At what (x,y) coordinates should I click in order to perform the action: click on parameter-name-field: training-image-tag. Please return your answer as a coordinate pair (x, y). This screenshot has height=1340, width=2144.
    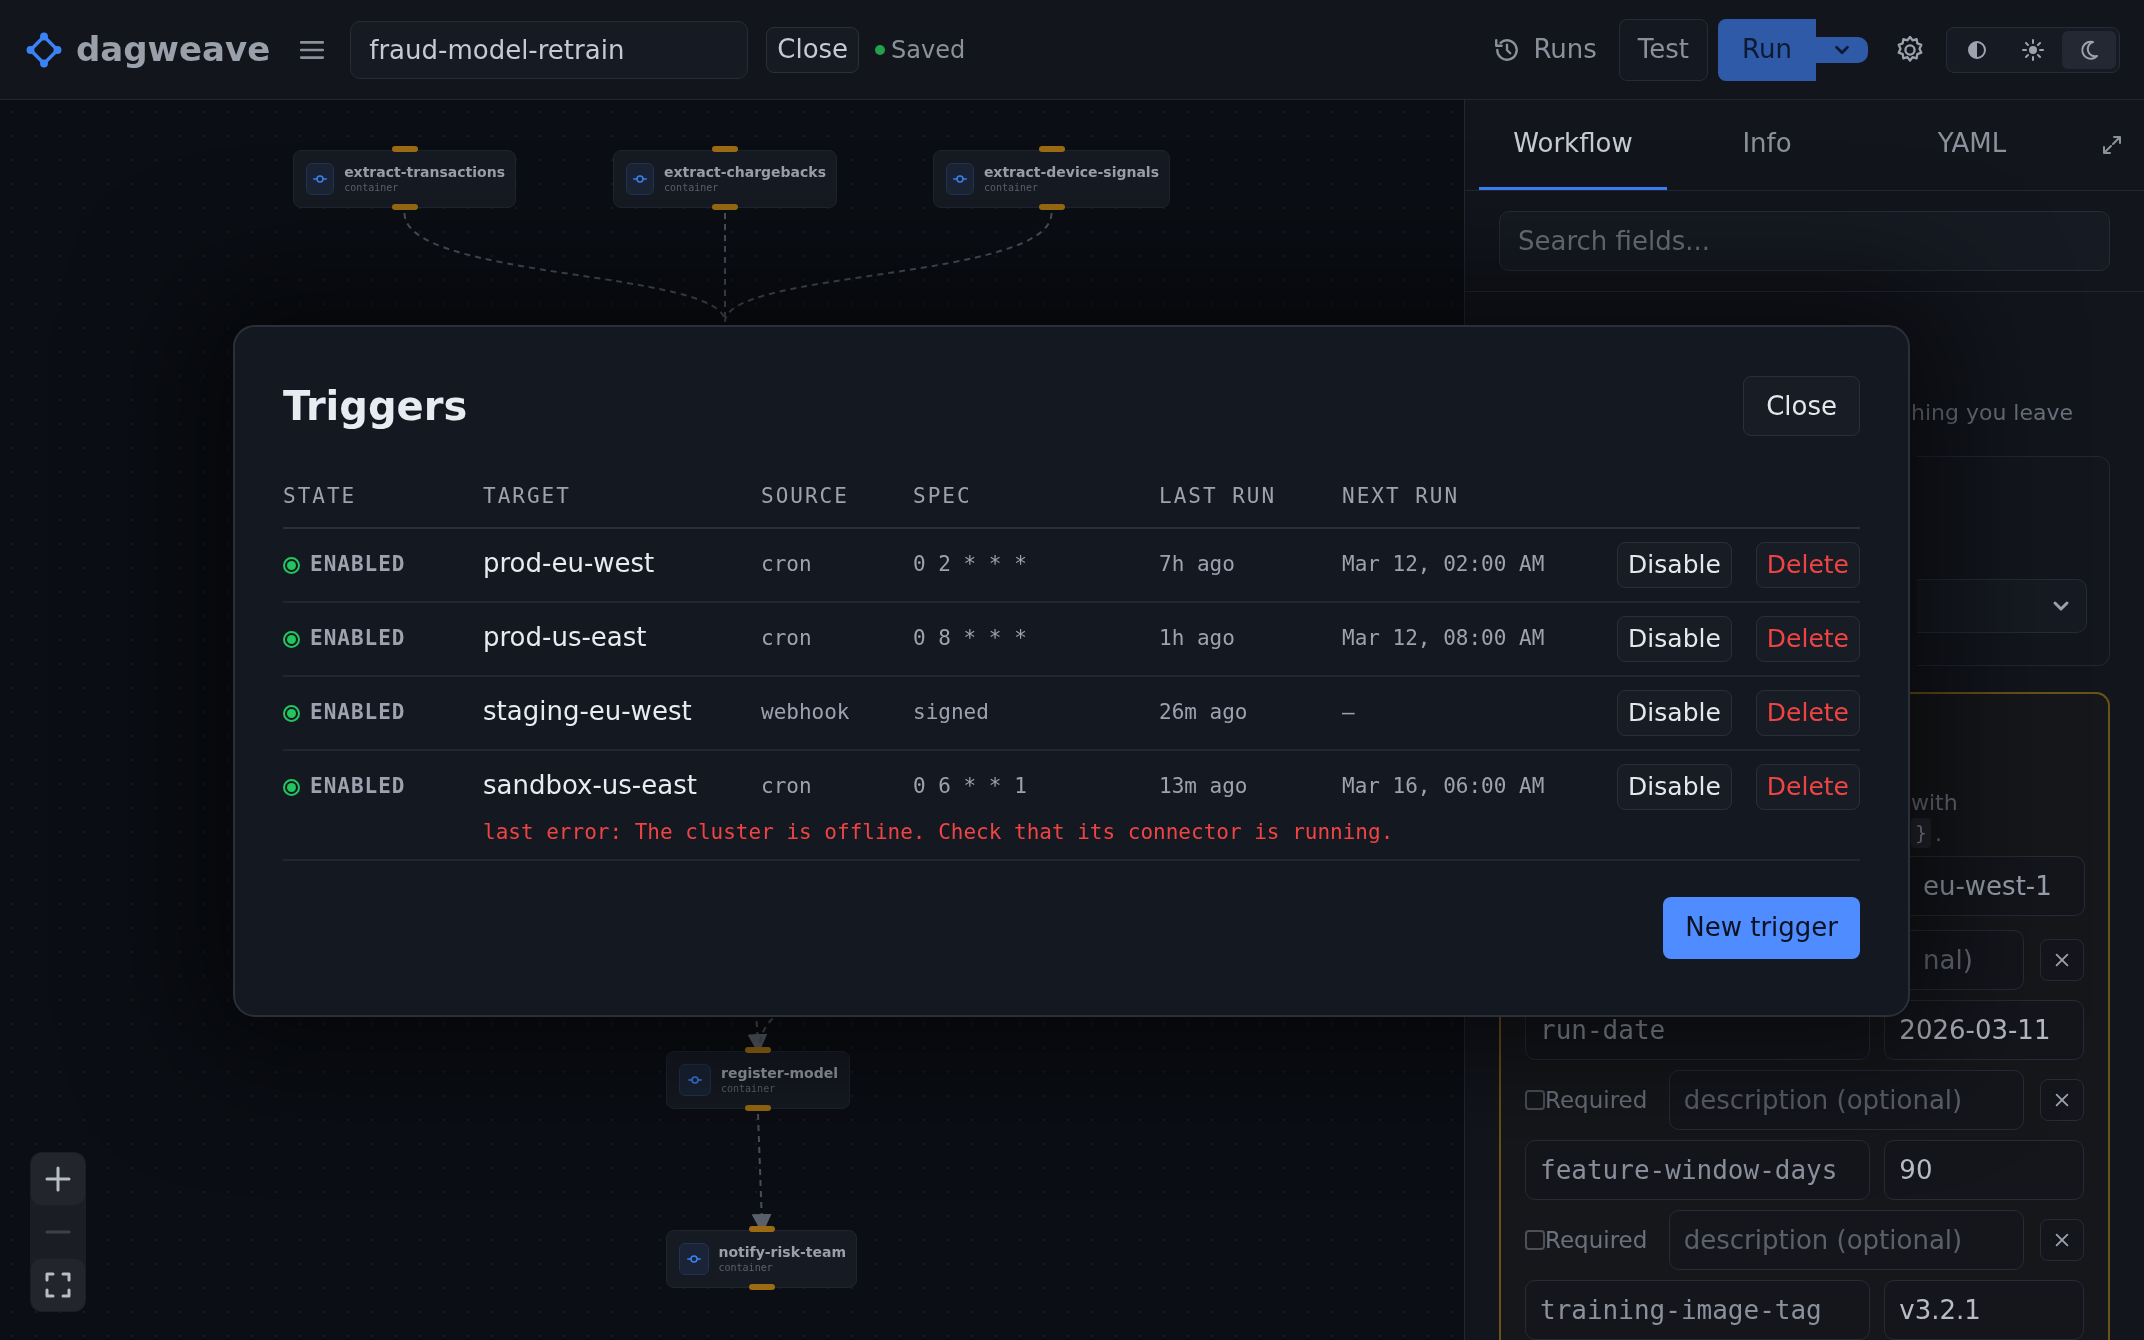
    Looking at the image, I should click on (1698, 1310).